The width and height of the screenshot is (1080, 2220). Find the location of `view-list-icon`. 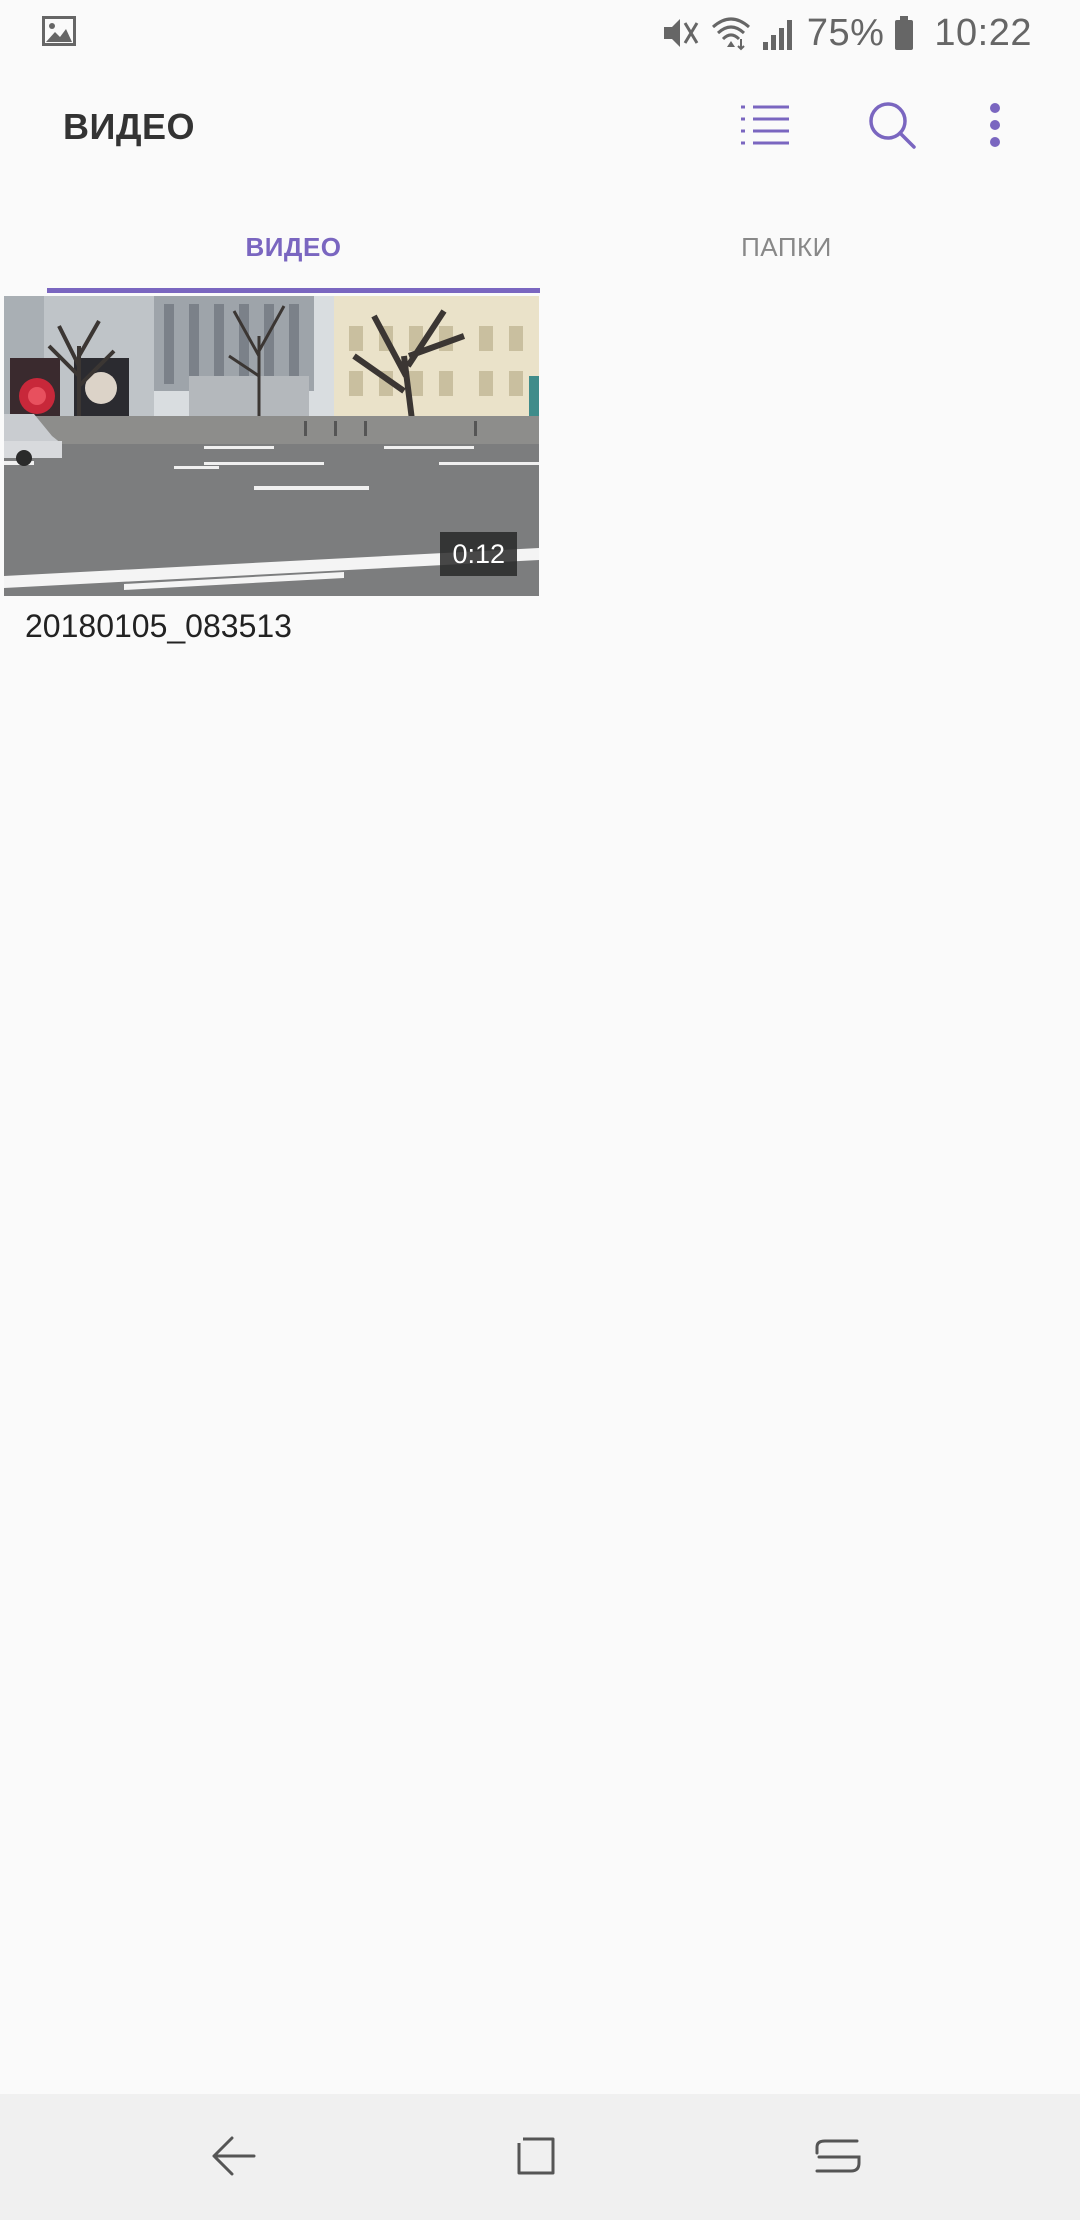

view-list-icon is located at coordinates (765, 127).